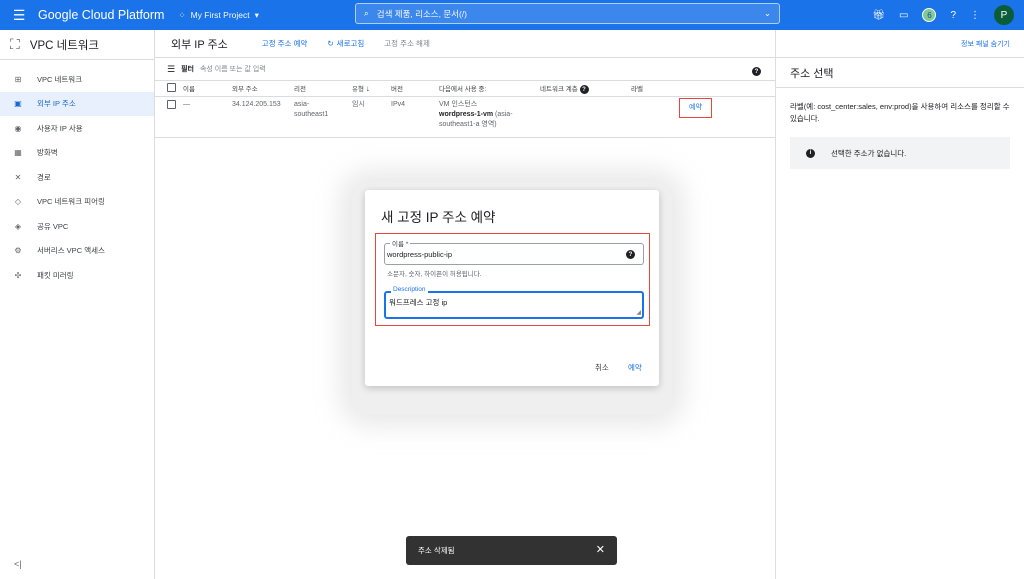 Image resolution: width=1024 pixels, height=579 pixels. What do you see at coordinates (1004, 15) in the screenshot?
I see `avatar: P` at bounding box center [1004, 15].